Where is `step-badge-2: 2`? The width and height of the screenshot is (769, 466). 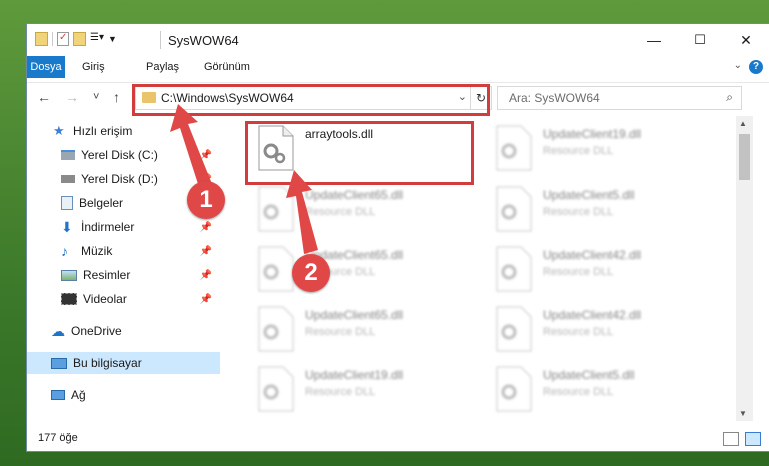 step-badge-2: 2 is located at coordinates (311, 273).